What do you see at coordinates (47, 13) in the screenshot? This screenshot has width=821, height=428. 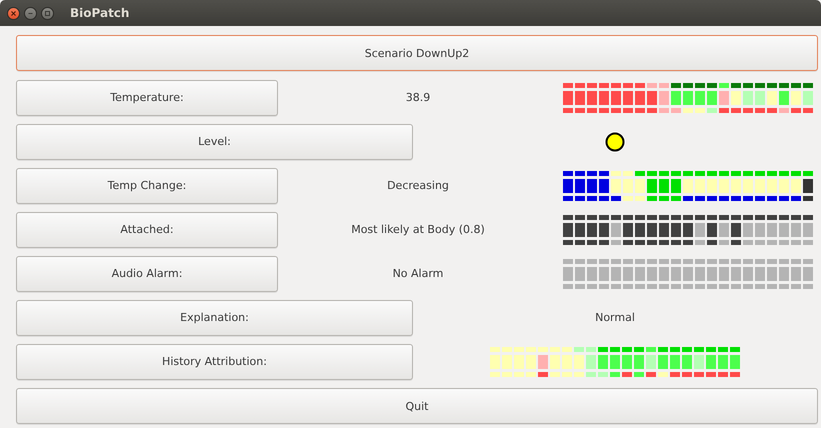 I see `maximize-icon` at bounding box center [47, 13].